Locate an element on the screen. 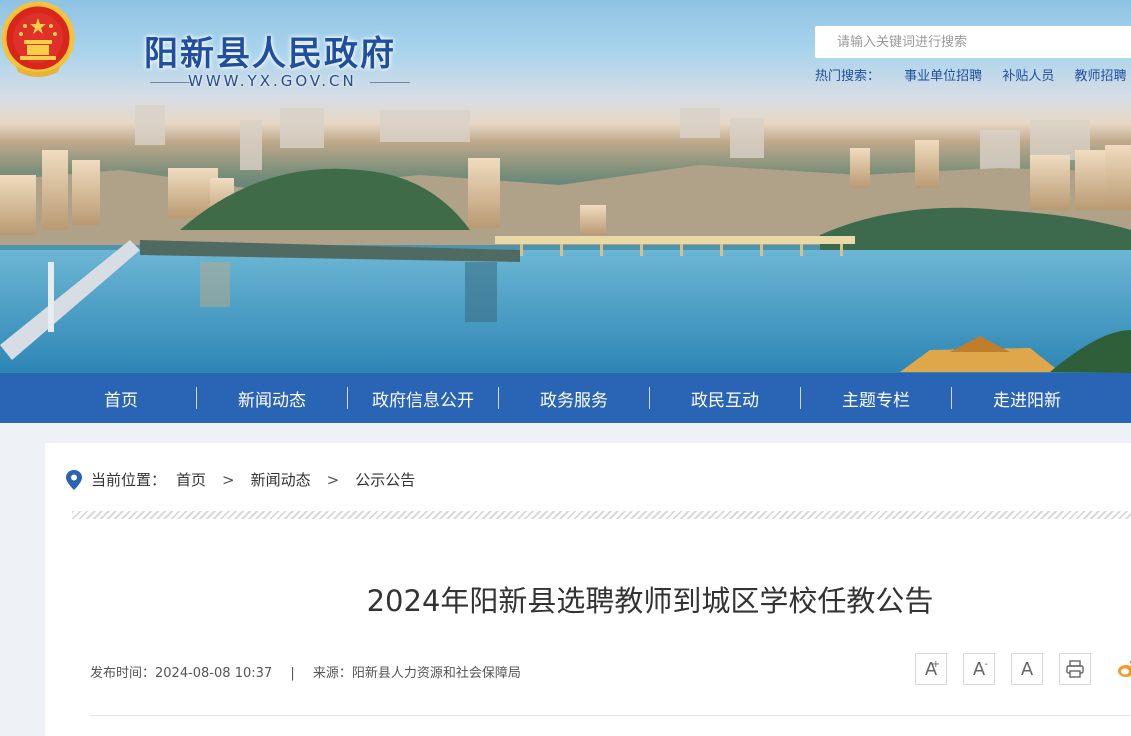 The height and width of the screenshot is (736, 1131). meta-bottom-rule is located at coordinates (610, 715).